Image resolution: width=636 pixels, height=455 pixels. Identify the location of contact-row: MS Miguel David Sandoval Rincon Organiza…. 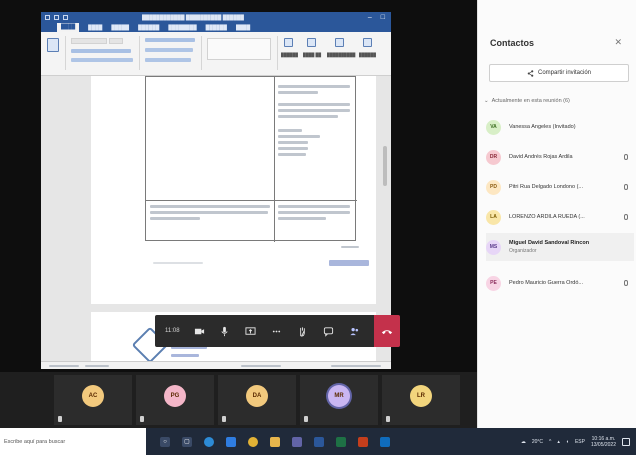
(560, 247).